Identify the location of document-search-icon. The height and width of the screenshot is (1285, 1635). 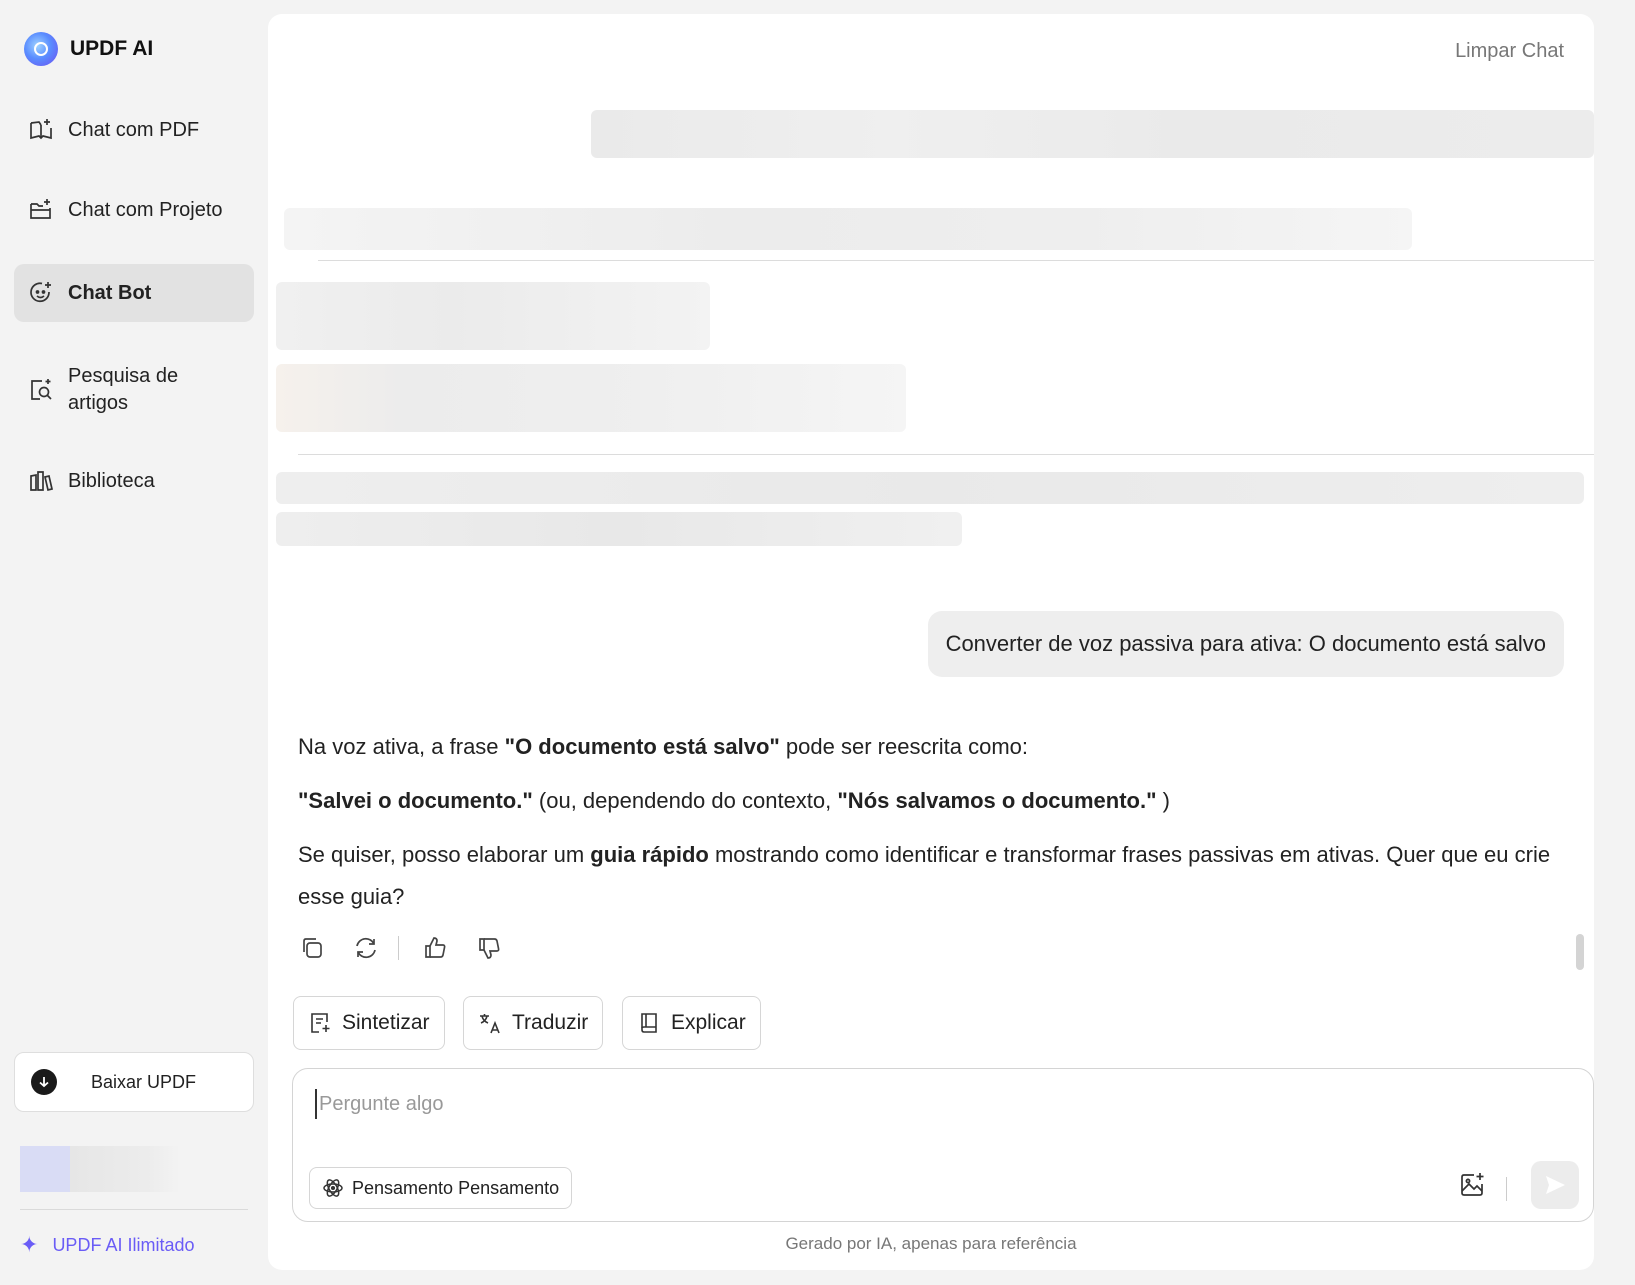
(41, 389).